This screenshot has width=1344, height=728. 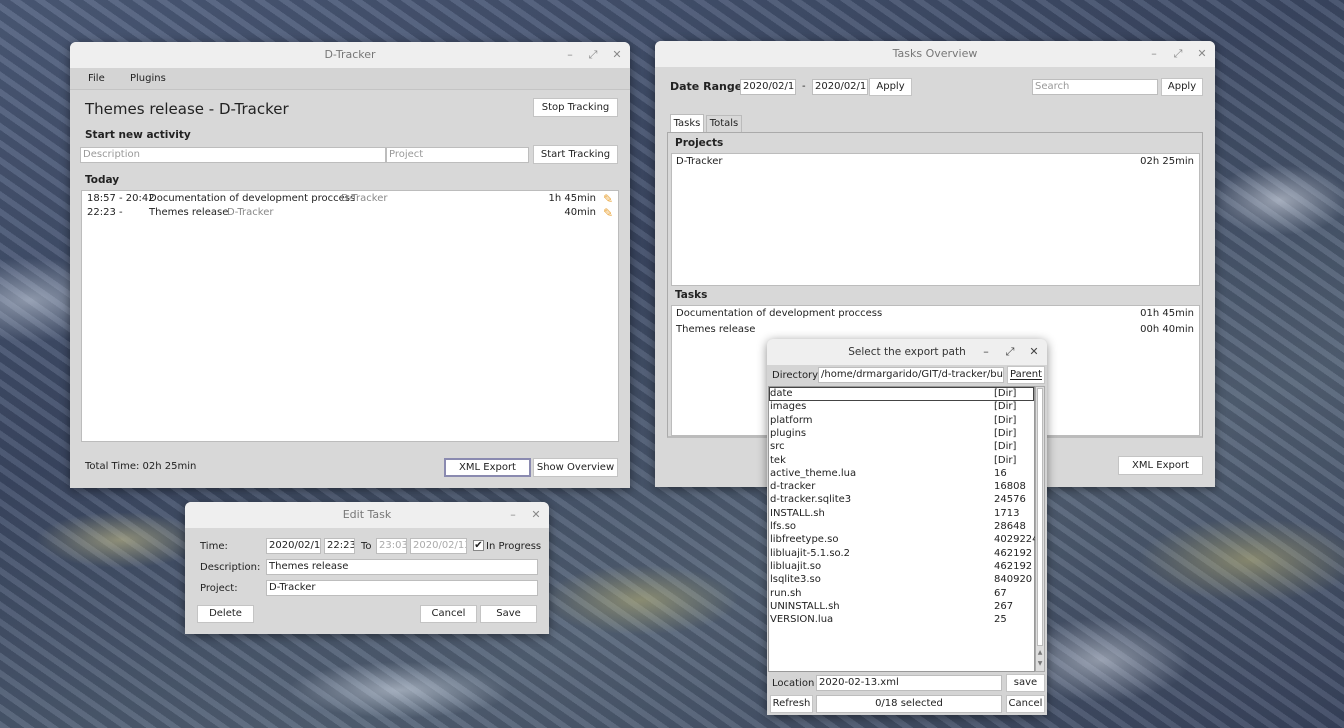 What do you see at coordinates (508, 614) in the screenshot?
I see `save-button: Save` at bounding box center [508, 614].